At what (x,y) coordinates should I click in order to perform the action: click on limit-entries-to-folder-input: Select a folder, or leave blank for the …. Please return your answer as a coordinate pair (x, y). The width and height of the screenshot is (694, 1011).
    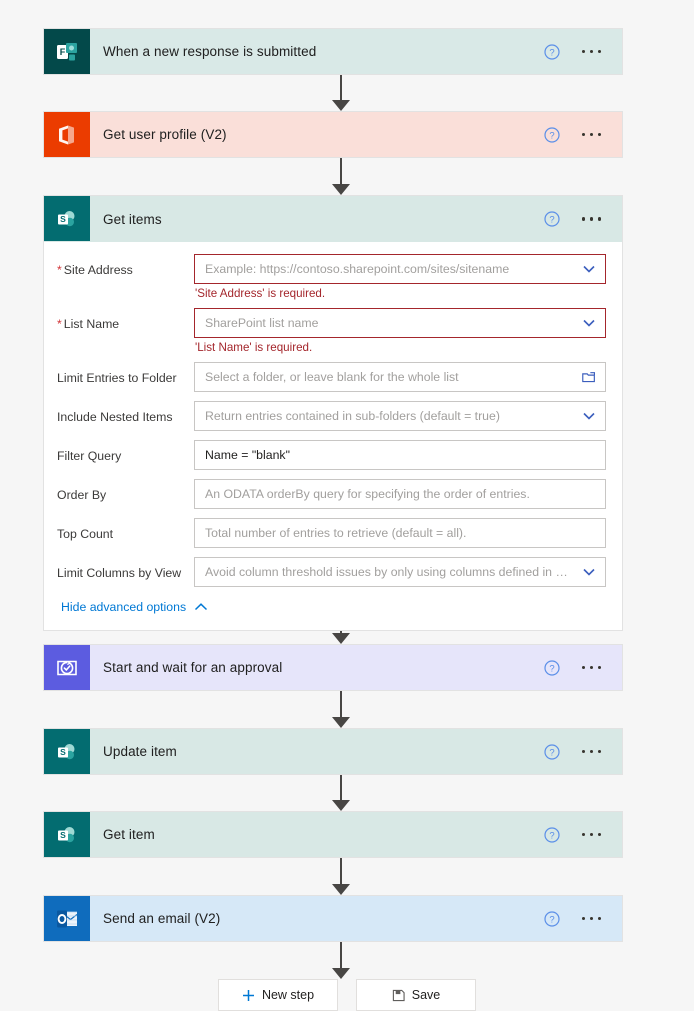
    Looking at the image, I should click on (400, 377).